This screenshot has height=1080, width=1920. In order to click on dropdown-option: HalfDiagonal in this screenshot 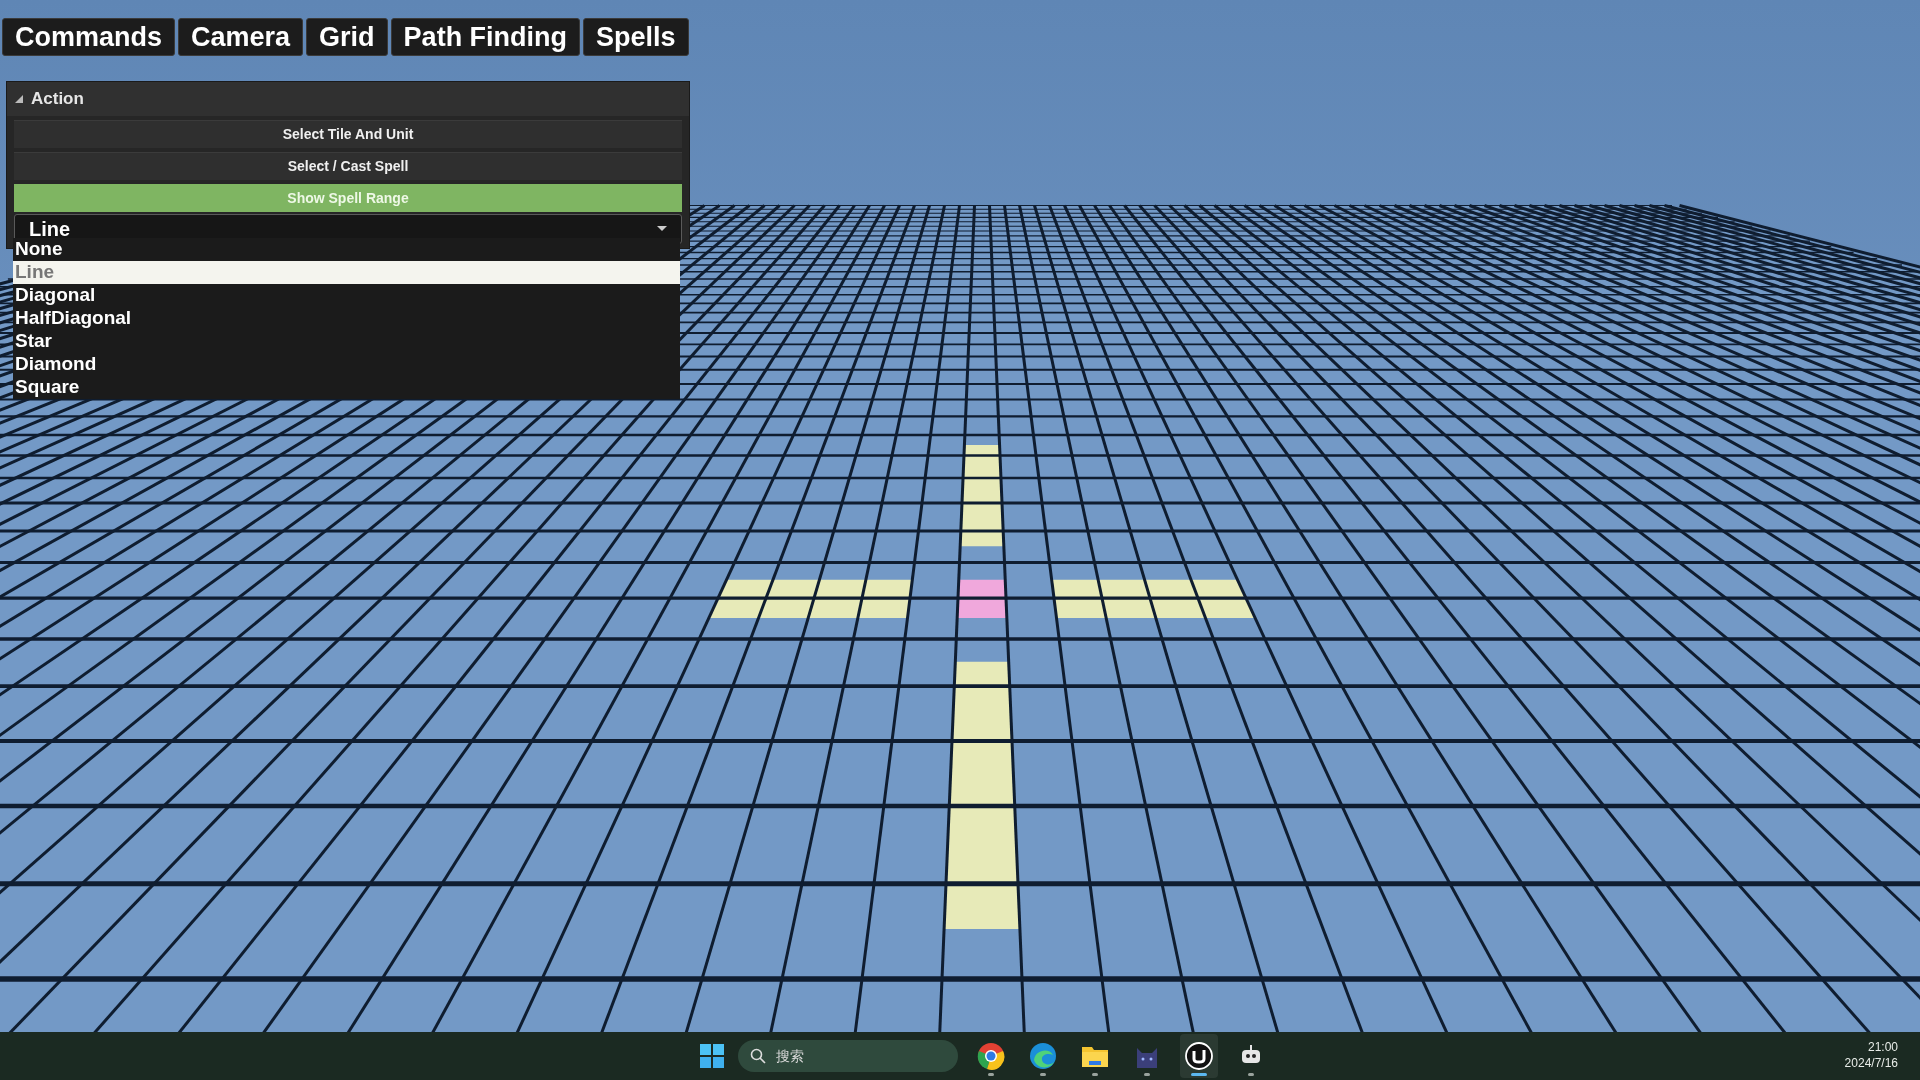, I will do `click(346, 318)`.